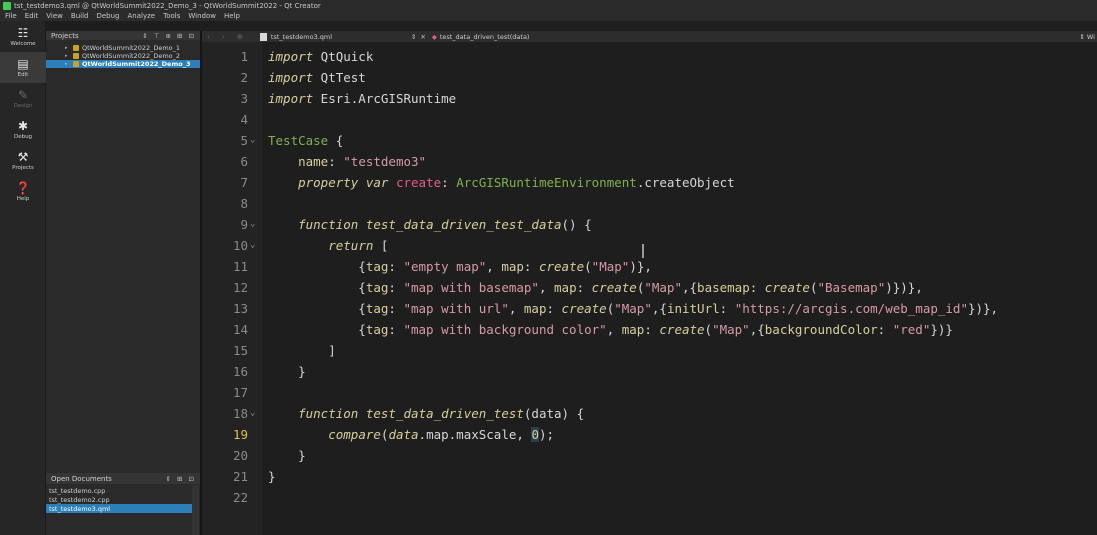  Describe the element at coordinates (485, 37) in the screenshot. I see `symbol-selector: test_data_driven_test(data)` at that location.